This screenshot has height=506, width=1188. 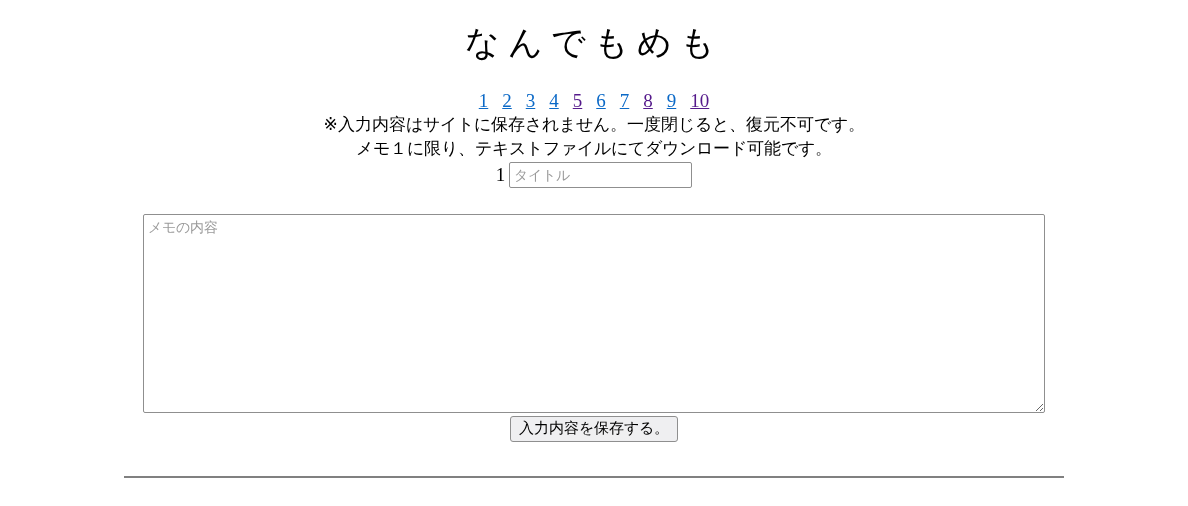 What do you see at coordinates (554, 101) in the screenshot?
I see `memo-link: 4` at bounding box center [554, 101].